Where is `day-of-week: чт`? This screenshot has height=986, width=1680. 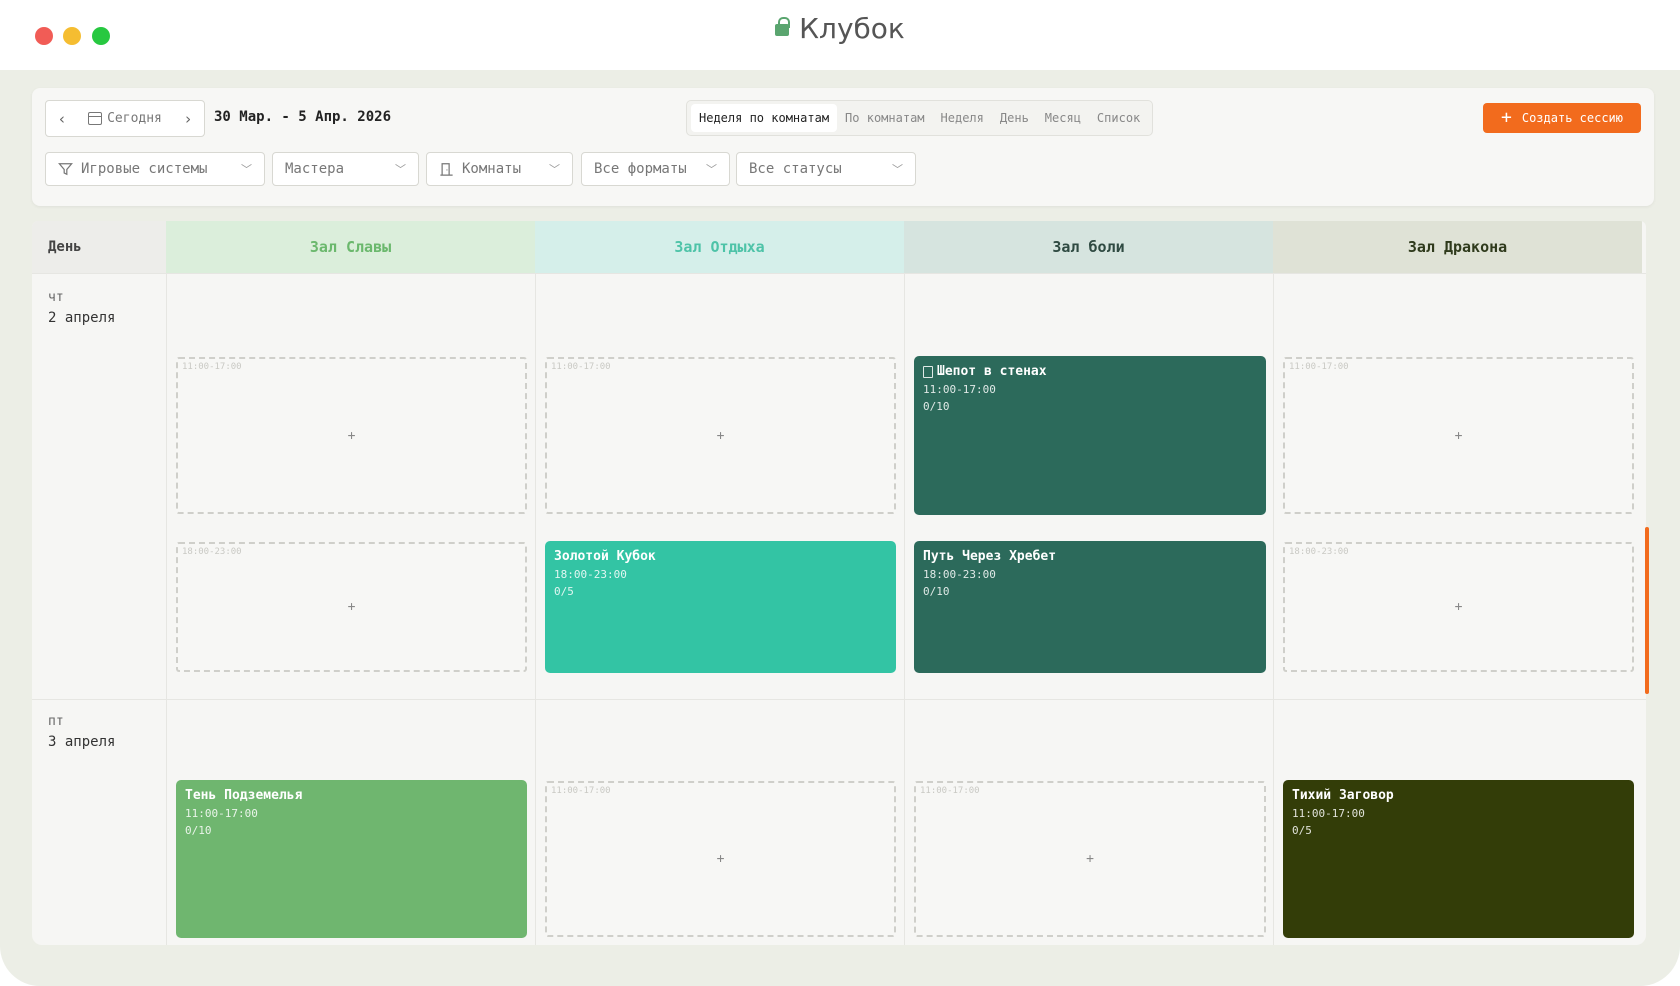
day-of-week: чт is located at coordinates (56, 297).